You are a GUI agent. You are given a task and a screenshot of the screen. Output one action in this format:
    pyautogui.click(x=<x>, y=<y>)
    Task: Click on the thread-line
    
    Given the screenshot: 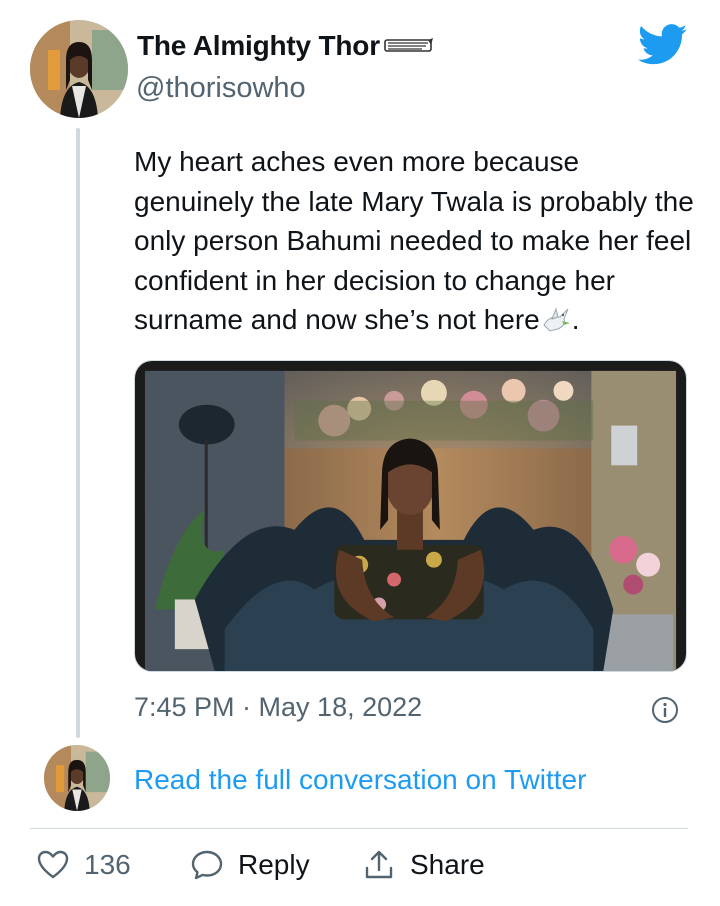 What is the action you would take?
    pyautogui.click(x=78, y=433)
    